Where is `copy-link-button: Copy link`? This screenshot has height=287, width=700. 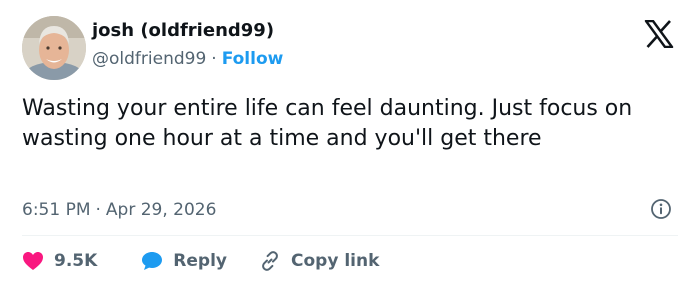 copy-link-button: Copy link is located at coordinates (319, 261).